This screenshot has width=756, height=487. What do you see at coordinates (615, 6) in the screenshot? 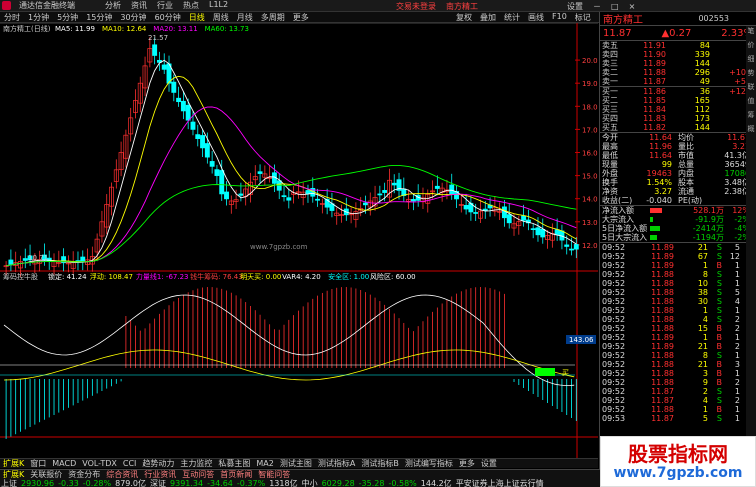
I see `maximize-icon: □` at bounding box center [615, 6].